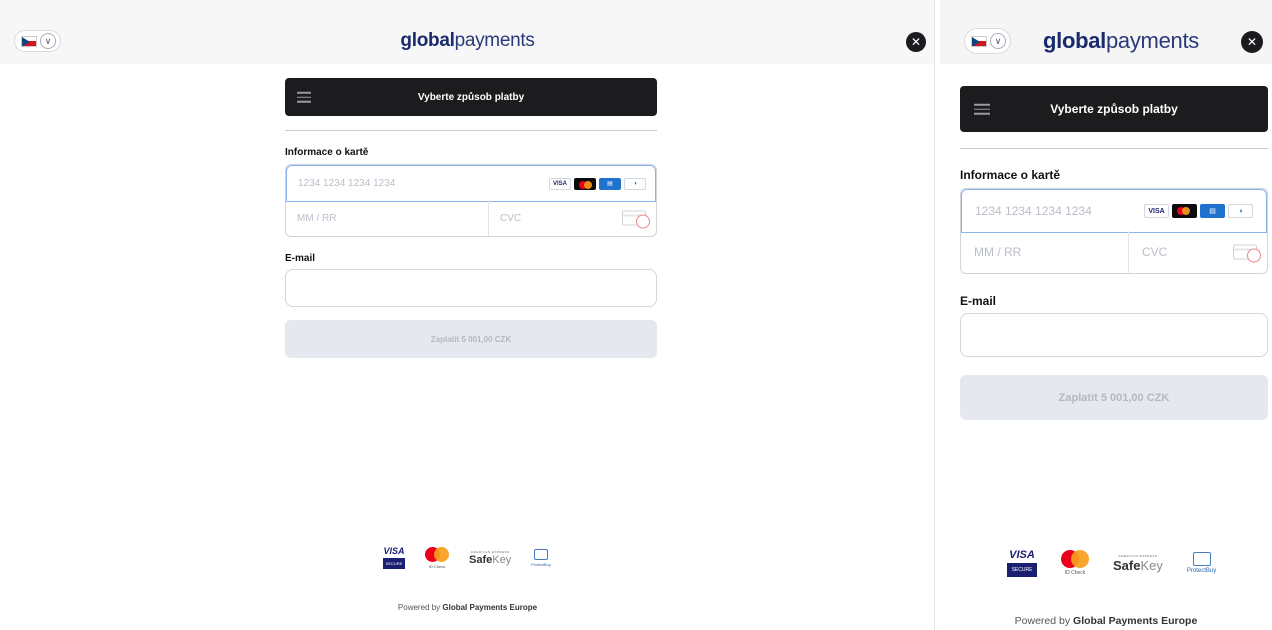 Image resolution: width=1272 pixels, height=630 pixels. I want to click on language-selector: ∨, so click(987, 41).